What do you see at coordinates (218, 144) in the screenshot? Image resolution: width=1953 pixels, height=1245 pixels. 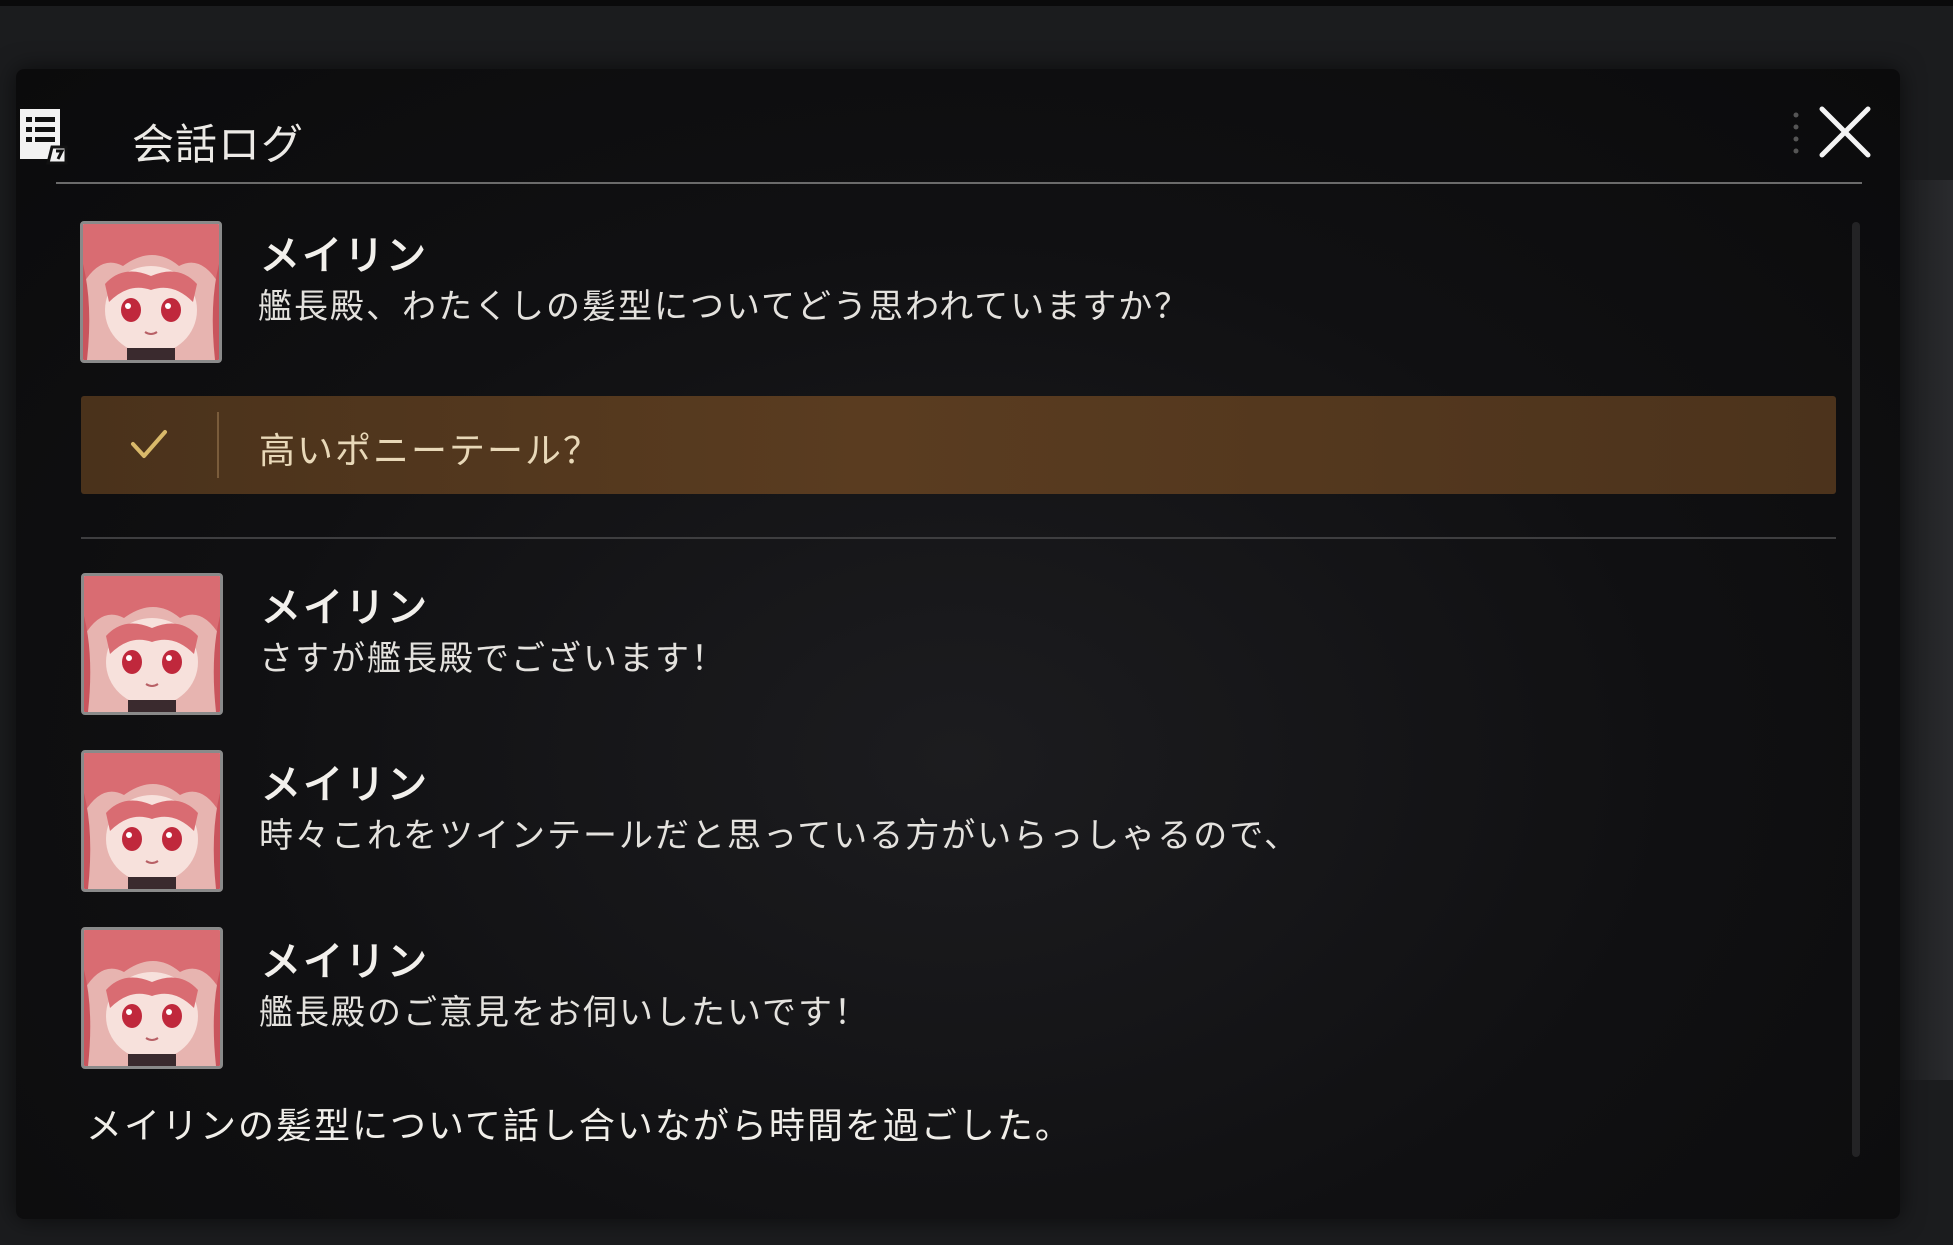 I see `window-title: 会話ログ` at bounding box center [218, 144].